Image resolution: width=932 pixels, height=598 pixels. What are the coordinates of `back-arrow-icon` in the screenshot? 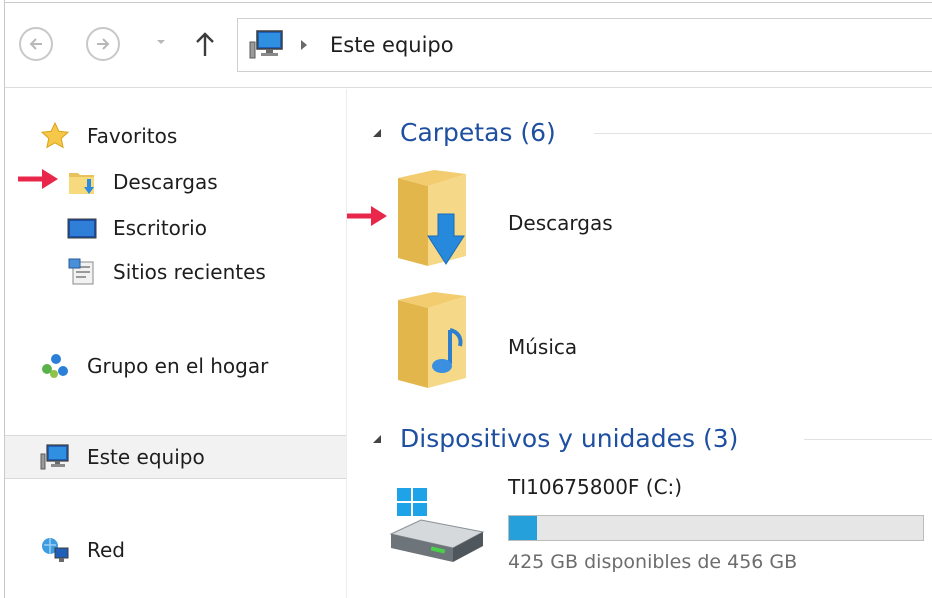 It's located at (35, 44).